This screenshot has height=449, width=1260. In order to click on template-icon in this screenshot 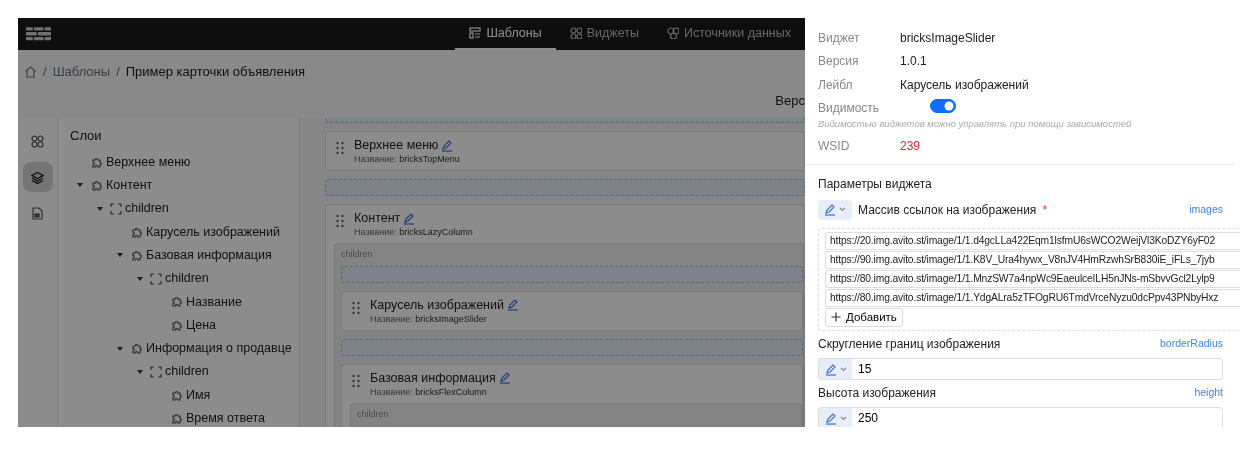, I will do `click(475, 33)`.